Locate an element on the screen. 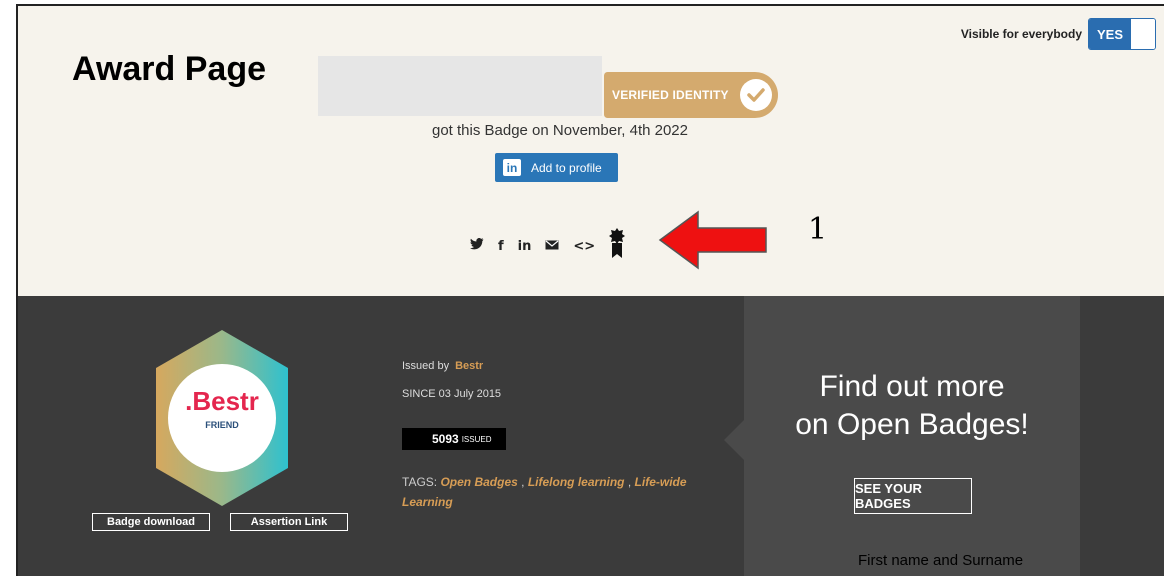 The image size is (1164, 576). recipient-name-placeholder is located at coordinates (460, 86).